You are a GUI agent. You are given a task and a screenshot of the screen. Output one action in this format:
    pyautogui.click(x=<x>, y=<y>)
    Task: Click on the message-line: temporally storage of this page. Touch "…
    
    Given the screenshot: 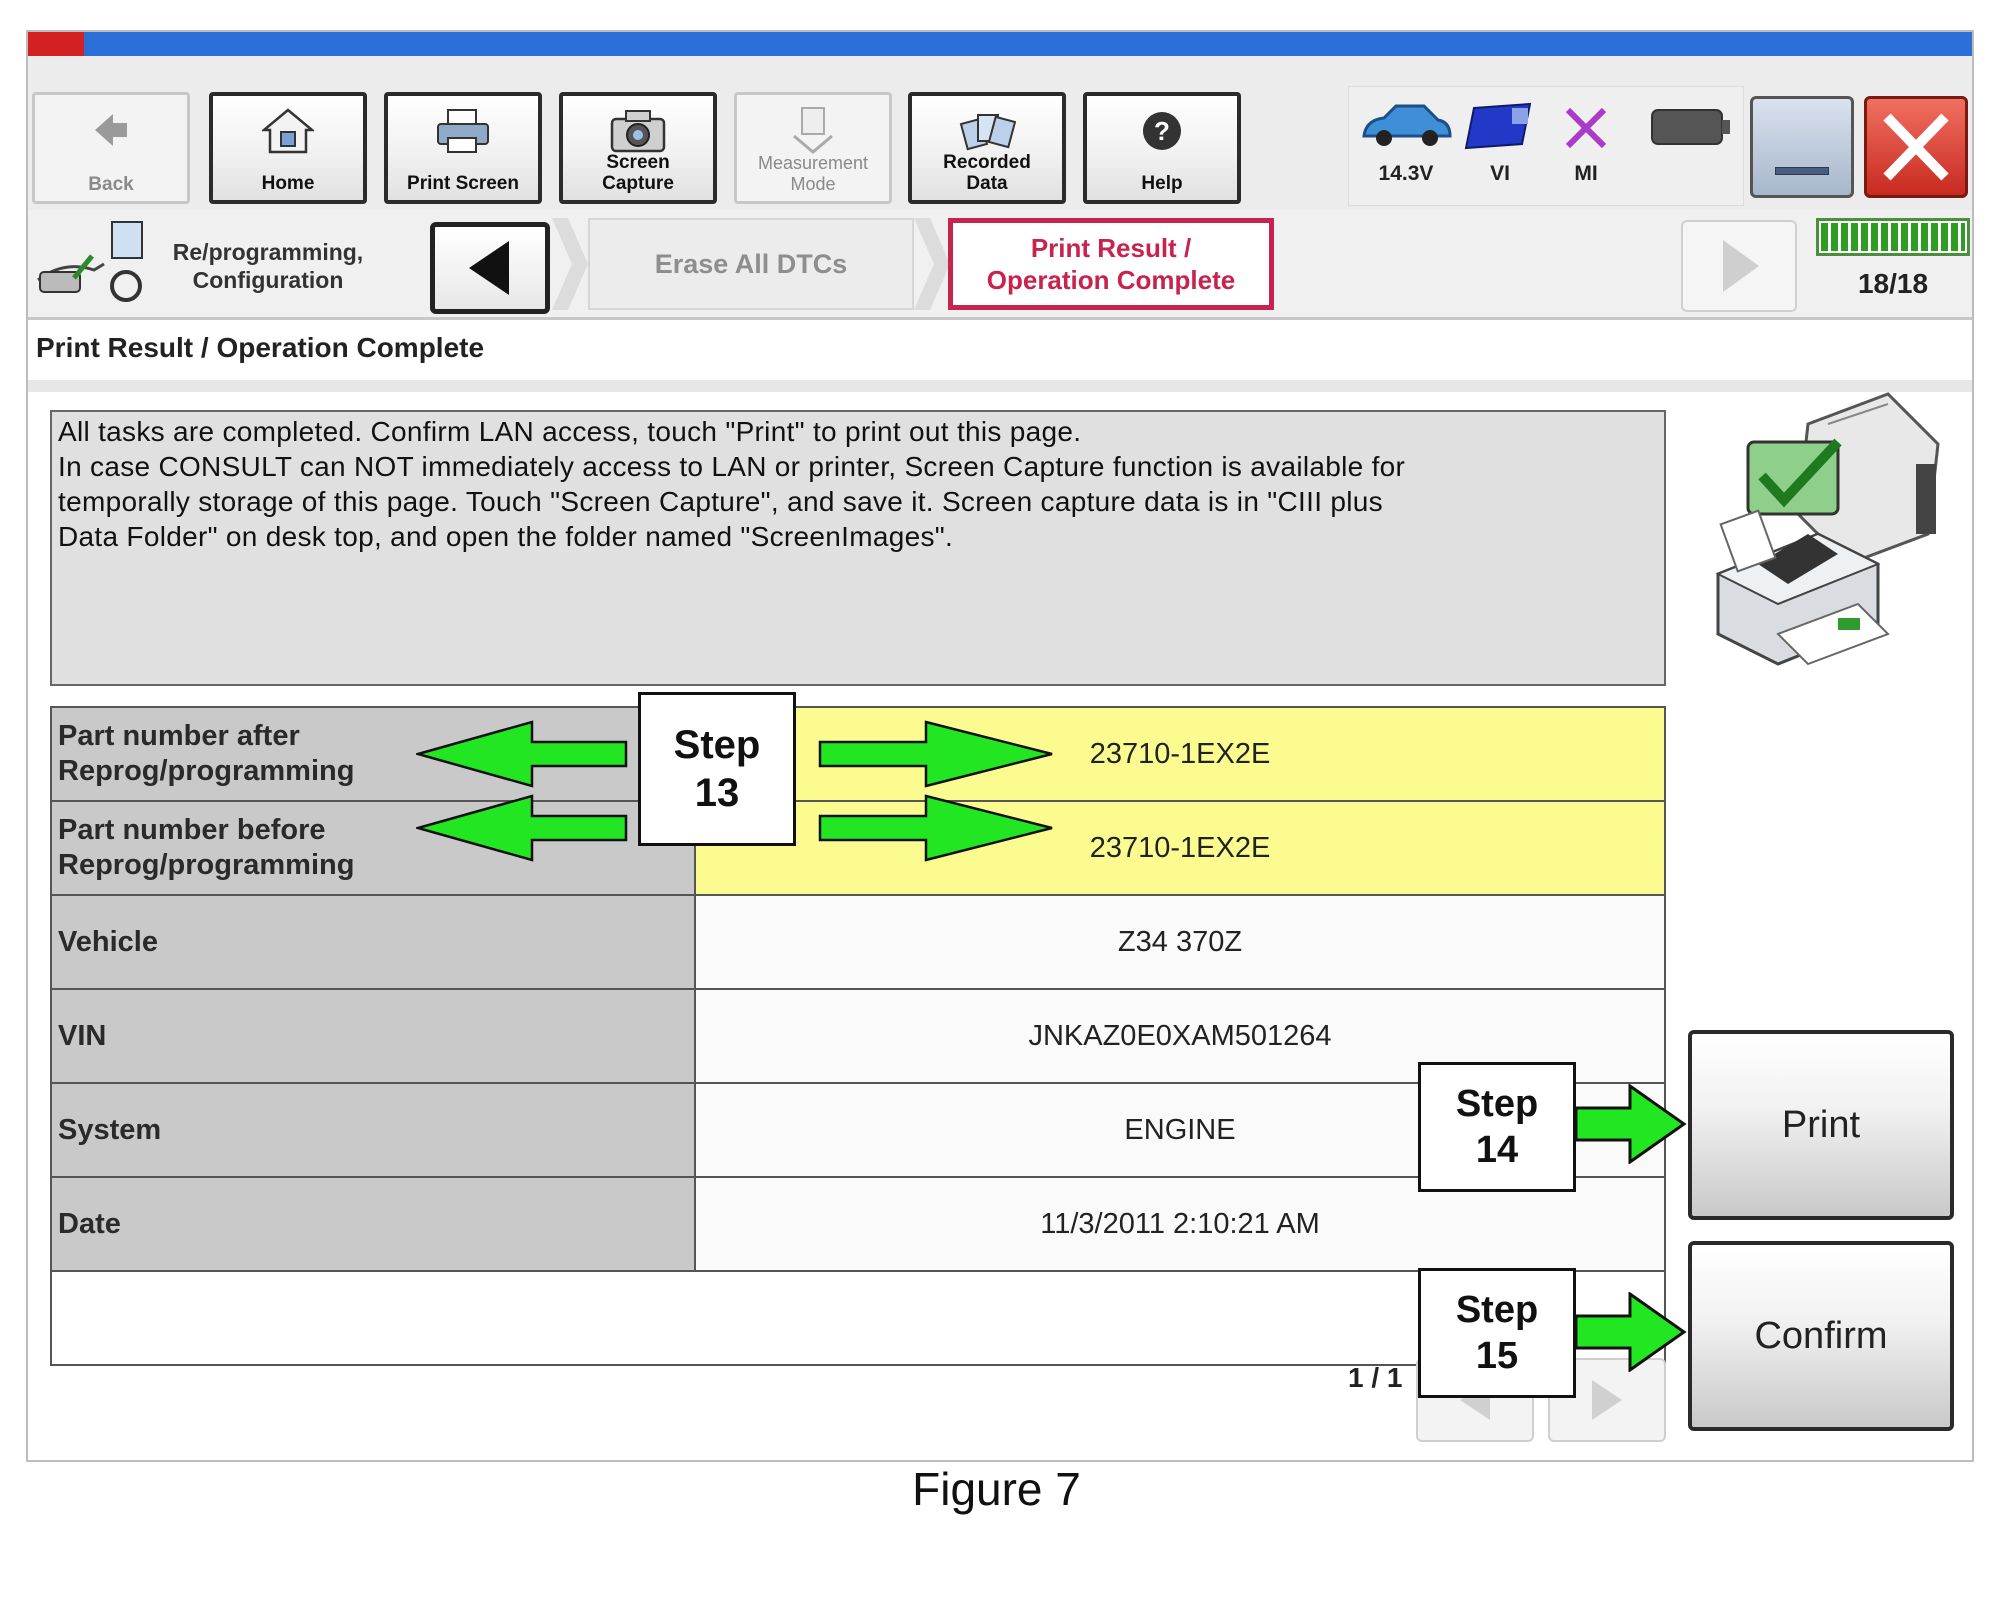 What is the action you would take?
    pyautogui.click(x=720, y=501)
    